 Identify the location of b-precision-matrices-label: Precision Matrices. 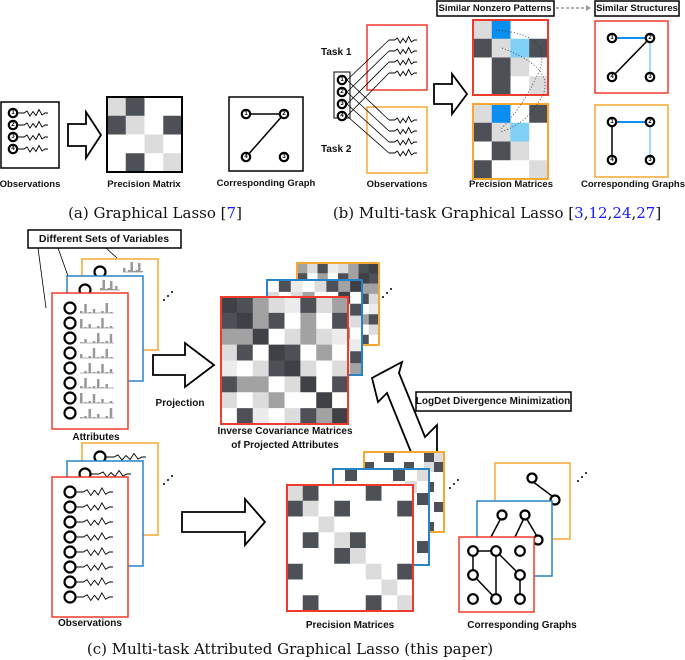
(511, 184).